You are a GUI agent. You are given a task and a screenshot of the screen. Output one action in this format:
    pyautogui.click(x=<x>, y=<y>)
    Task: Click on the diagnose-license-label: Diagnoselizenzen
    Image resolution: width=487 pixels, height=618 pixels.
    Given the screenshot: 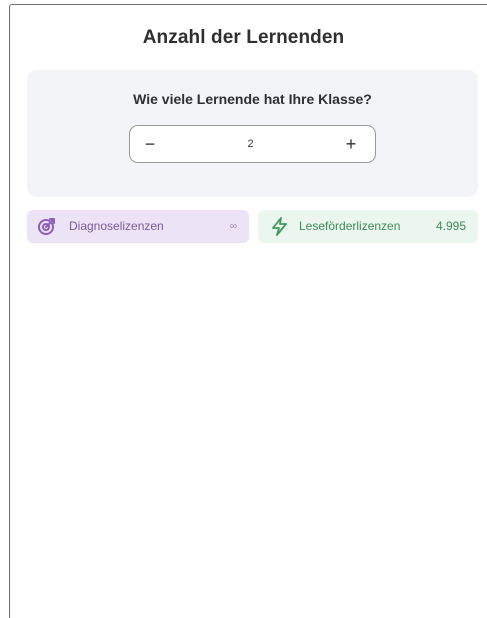 What is the action you would take?
    pyautogui.click(x=116, y=226)
    